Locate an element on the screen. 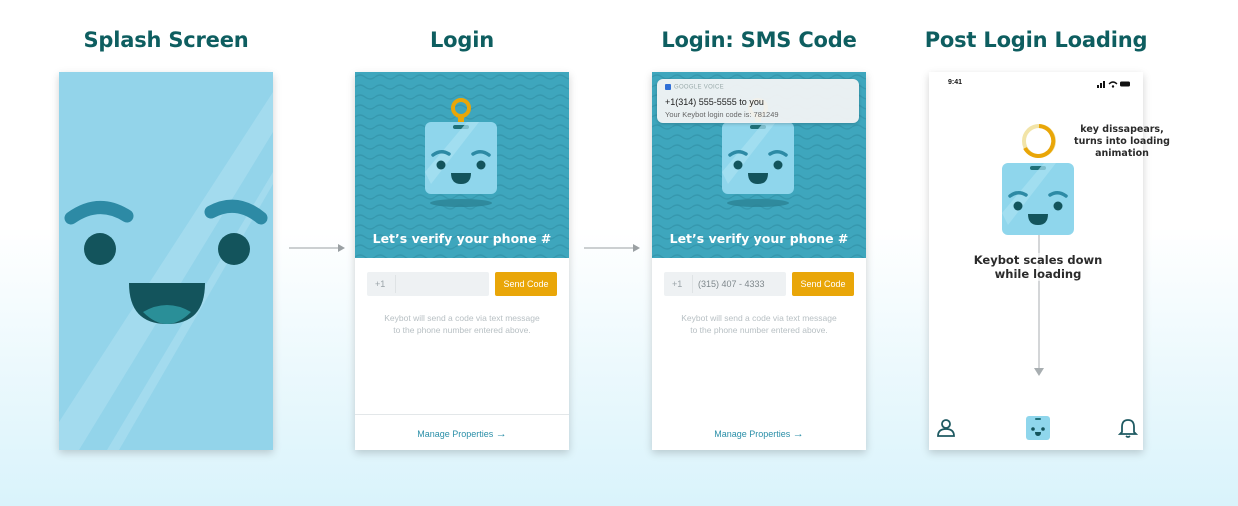  splash-screen is located at coordinates (166, 261).